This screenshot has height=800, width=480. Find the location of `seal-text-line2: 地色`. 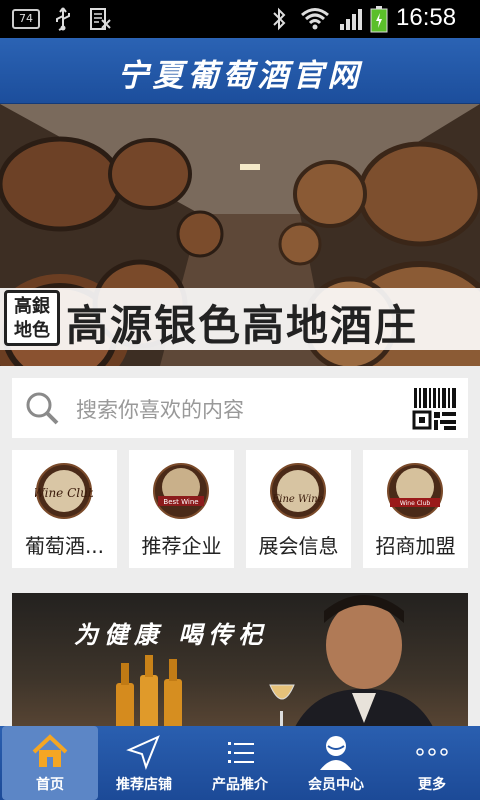

seal-text-line2: 地色 is located at coordinates (32, 330).